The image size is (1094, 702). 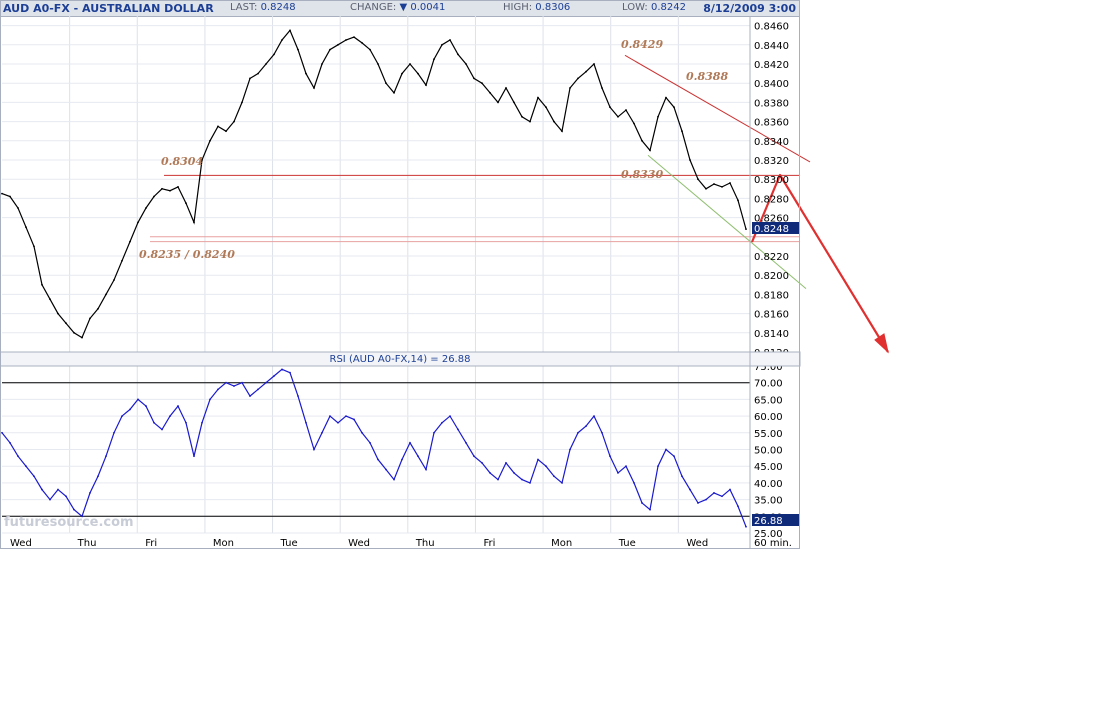 I want to click on price-tick-label: 0.8280, so click(x=771, y=199).